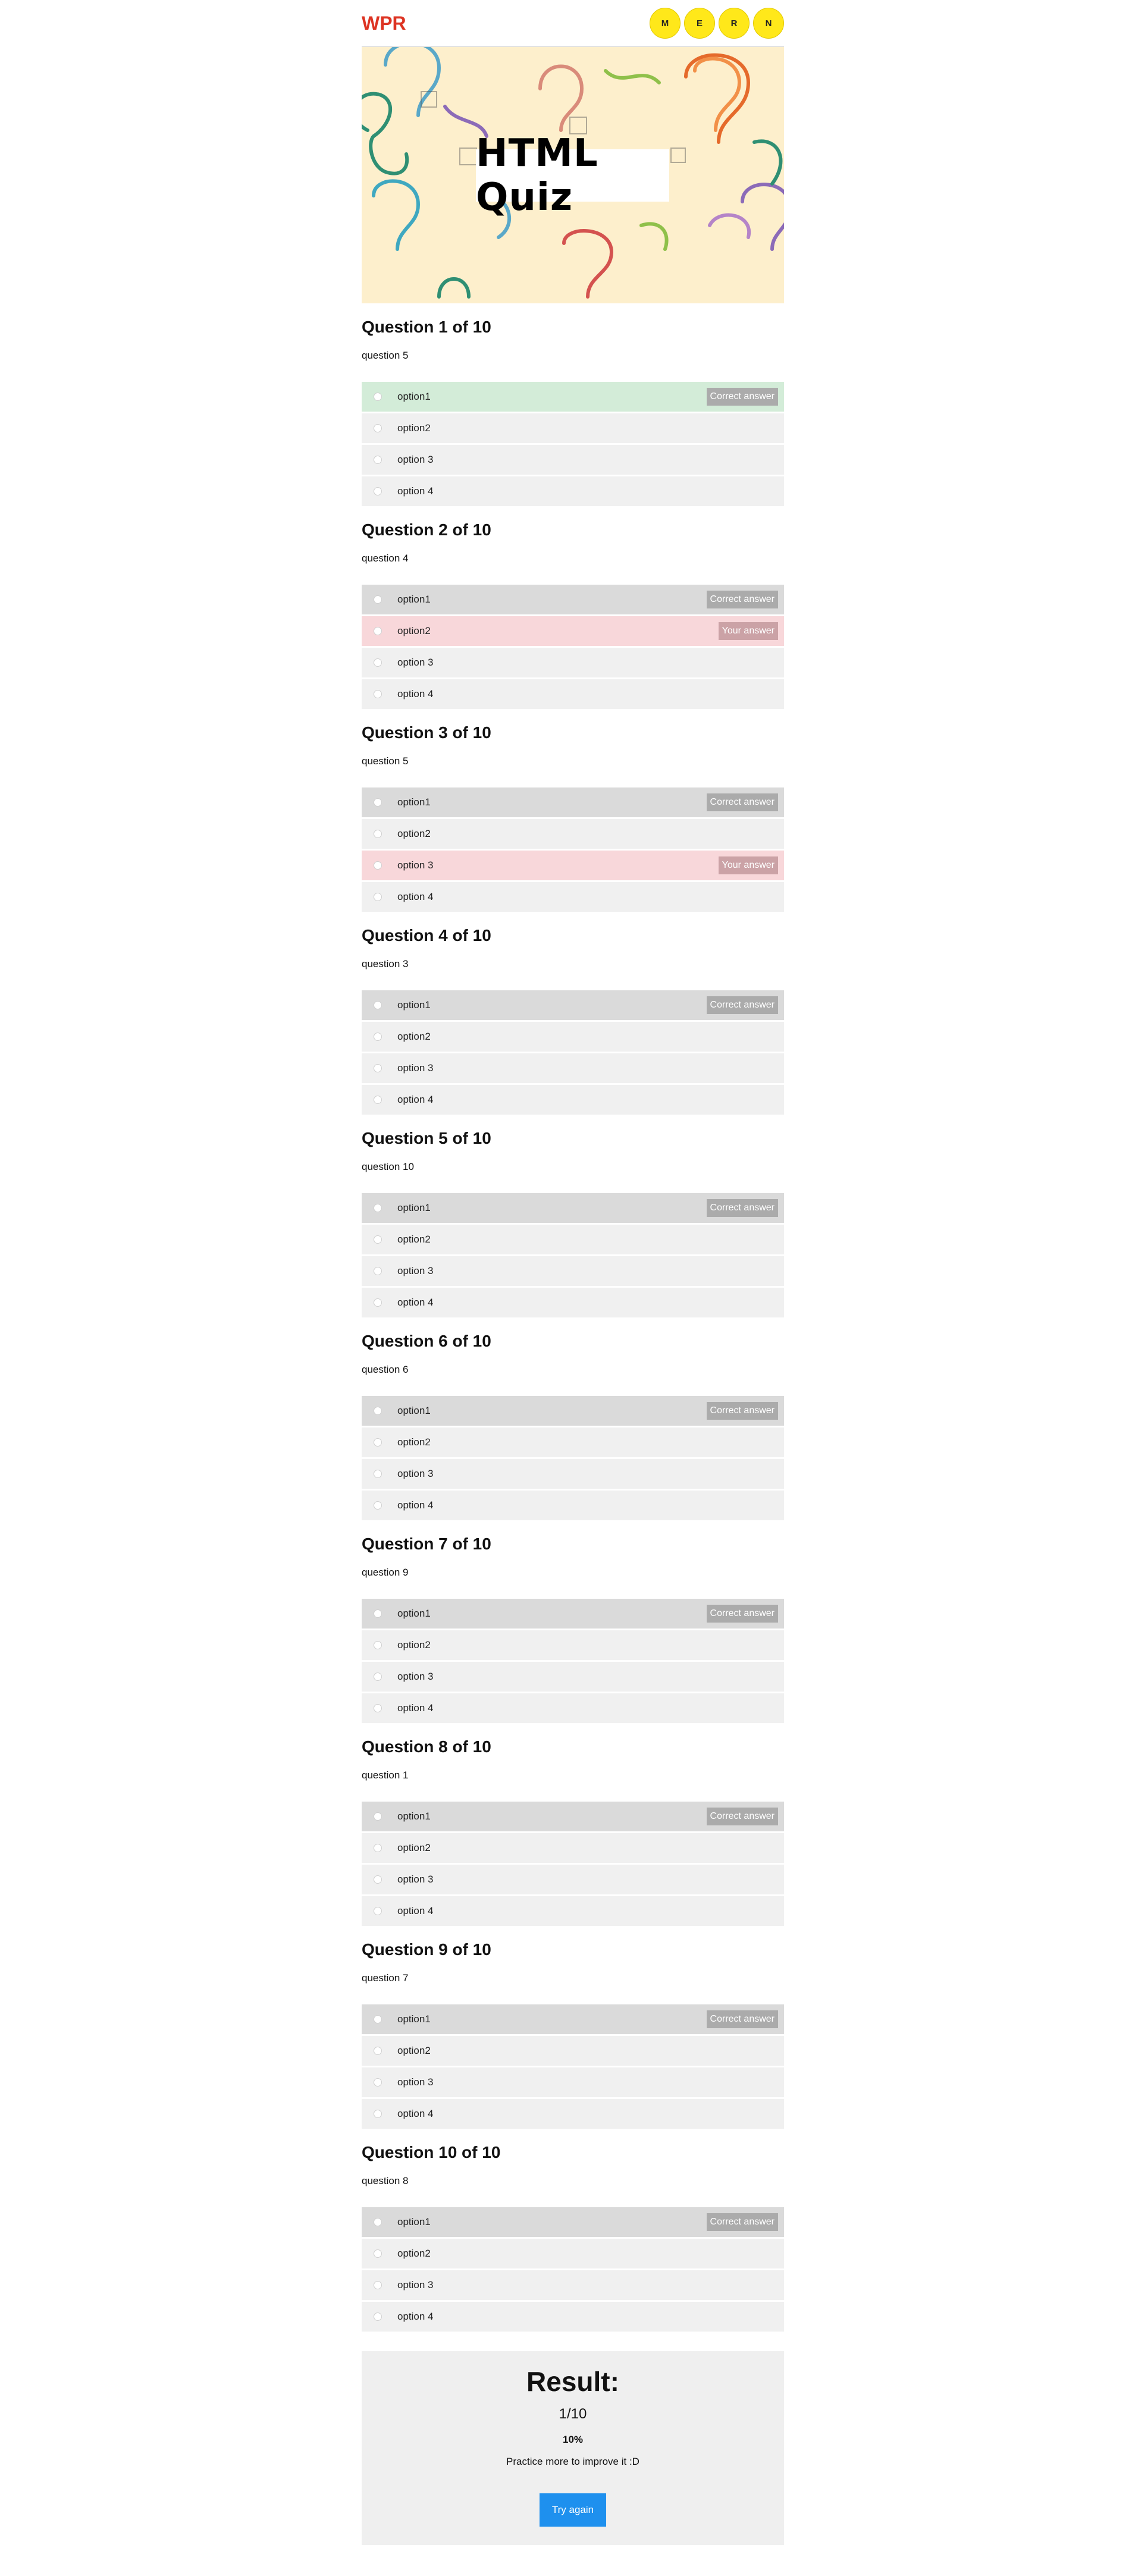  I want to click on badge-n: N, so click(768, 23).